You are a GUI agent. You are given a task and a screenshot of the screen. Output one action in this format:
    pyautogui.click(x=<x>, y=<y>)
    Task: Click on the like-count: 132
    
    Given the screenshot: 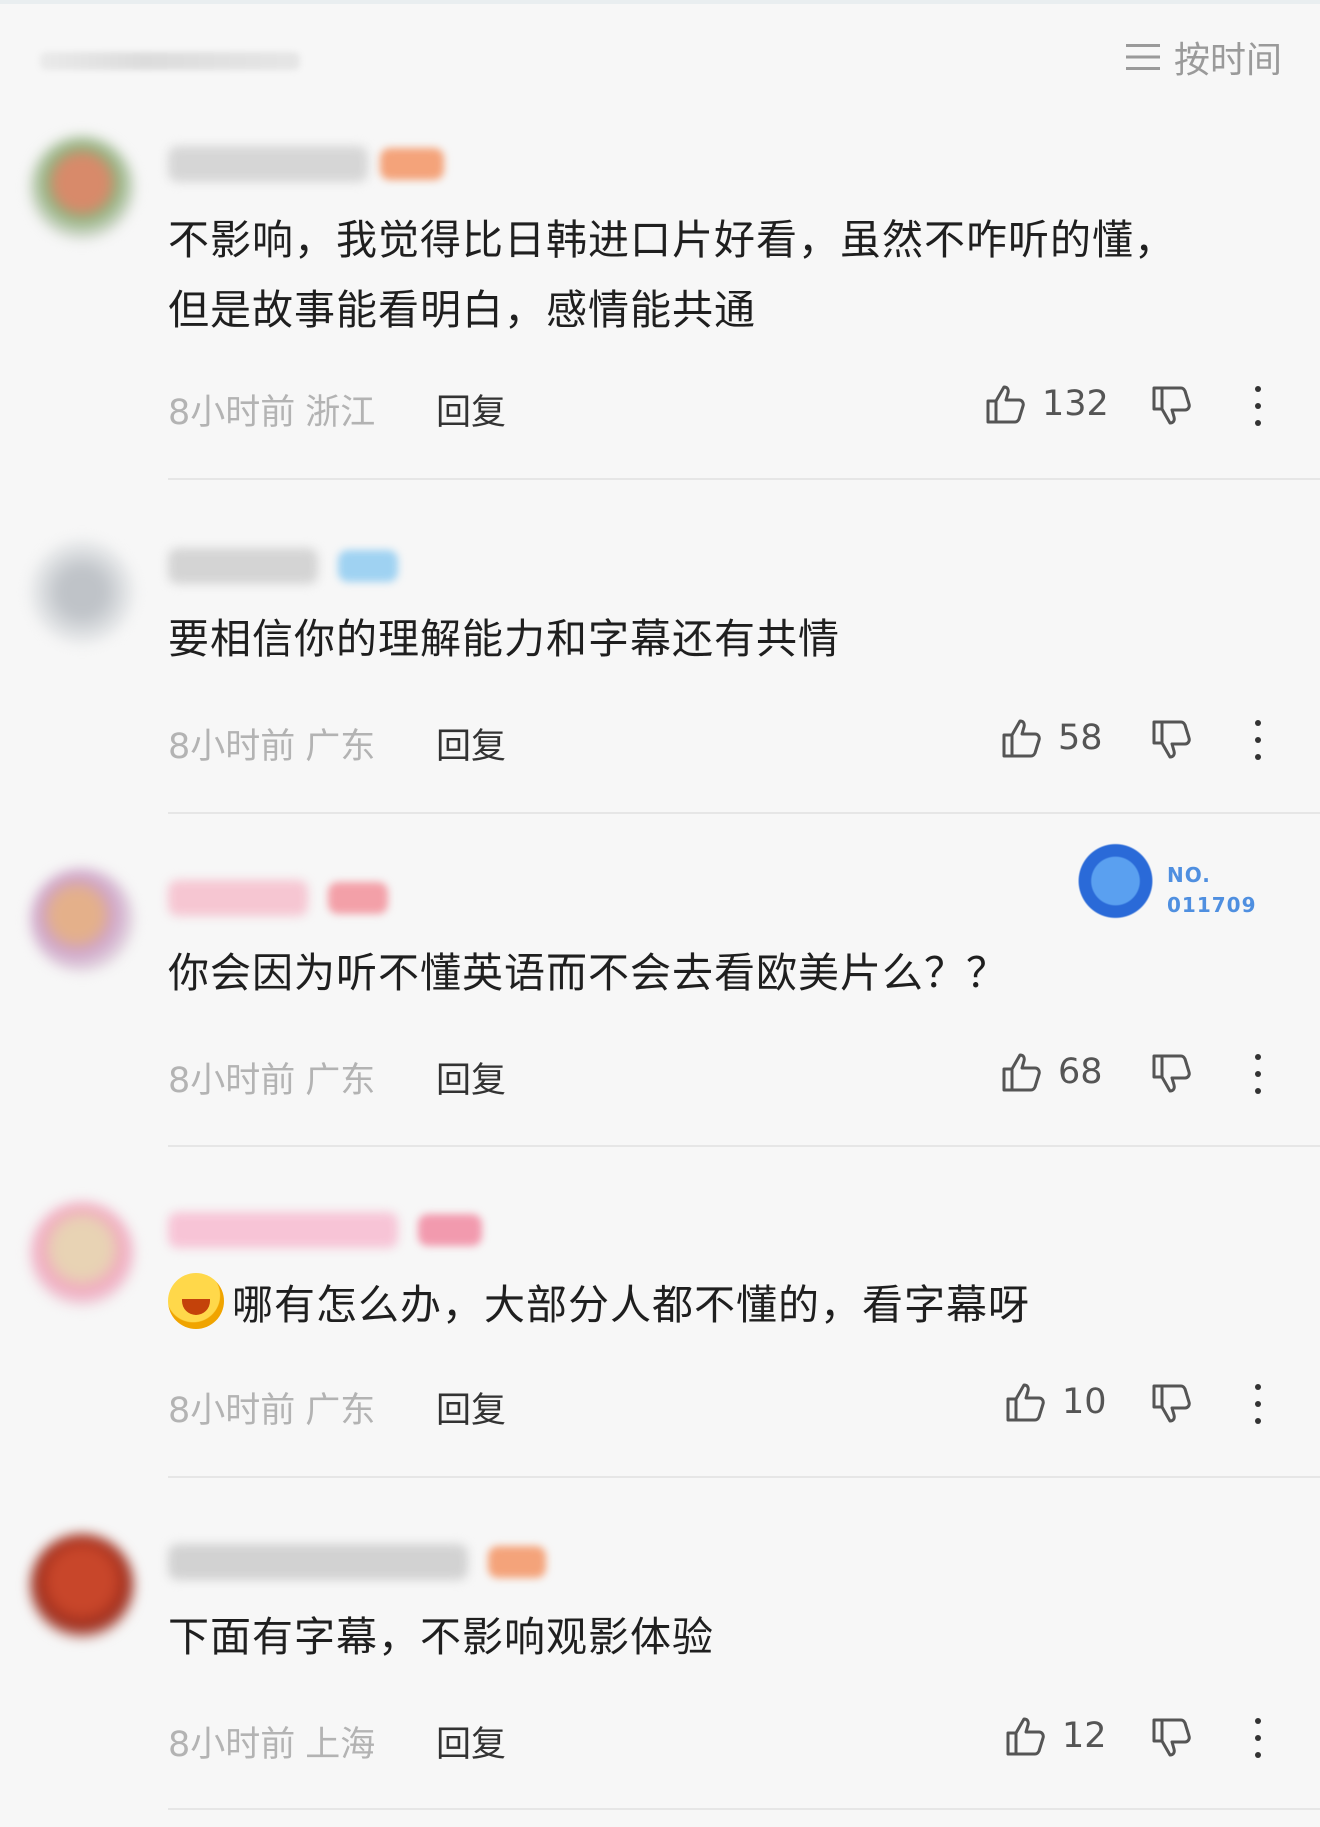 What is the action you would take?
    pyautogui.click(x=1075, y=404)
    